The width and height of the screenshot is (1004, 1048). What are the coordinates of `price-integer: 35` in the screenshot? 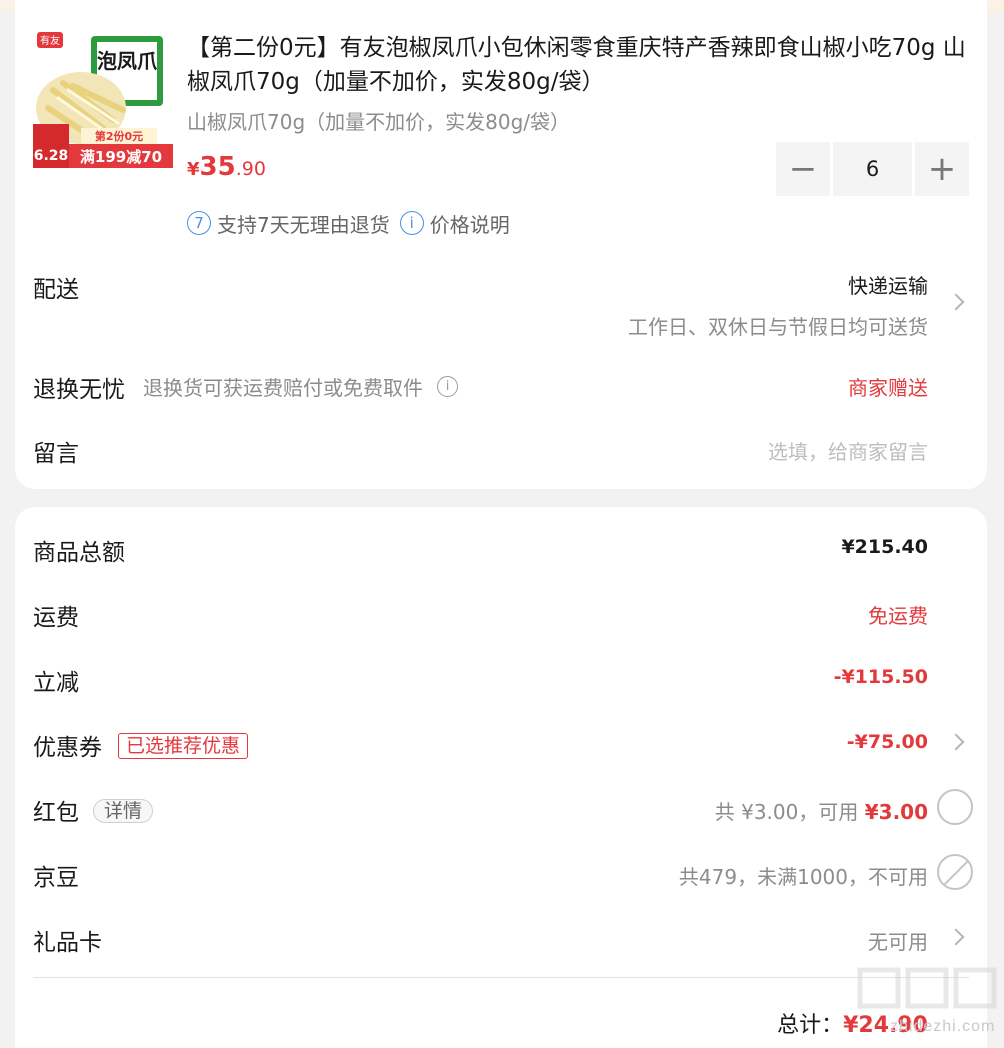 It's located at (217, 167).